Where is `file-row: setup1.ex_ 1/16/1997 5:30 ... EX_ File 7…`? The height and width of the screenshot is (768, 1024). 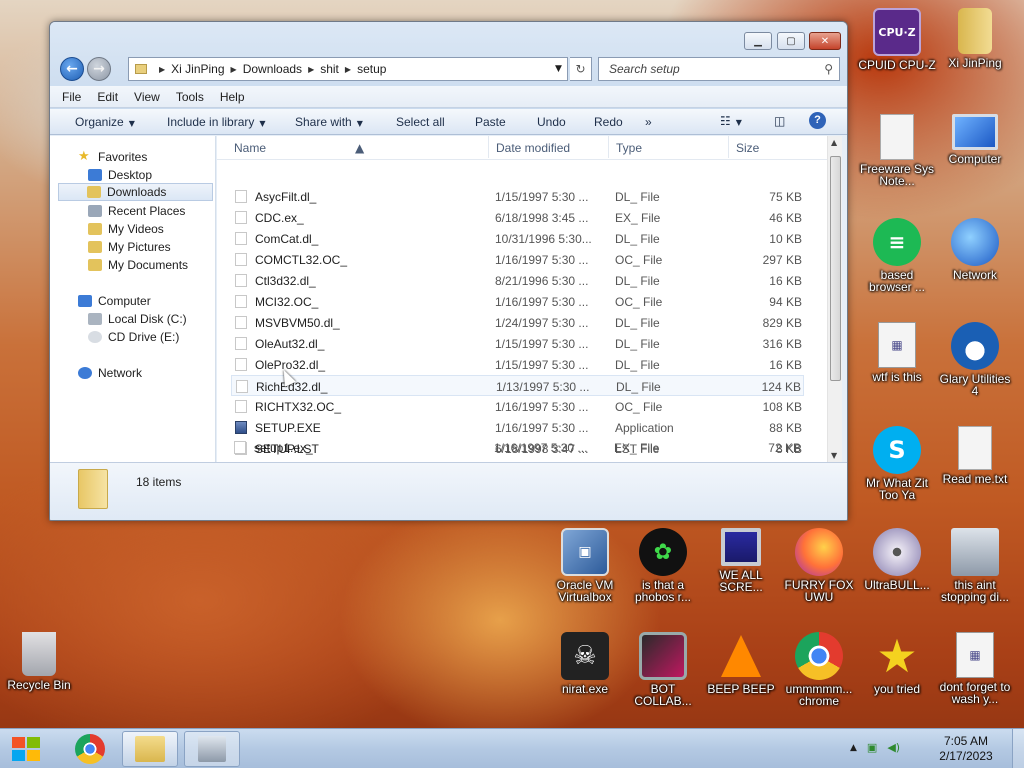
file-row: setup1.ex_ 1/16/1997 5:30 ... EX_ File 7… is located at coordinates (516, 447).